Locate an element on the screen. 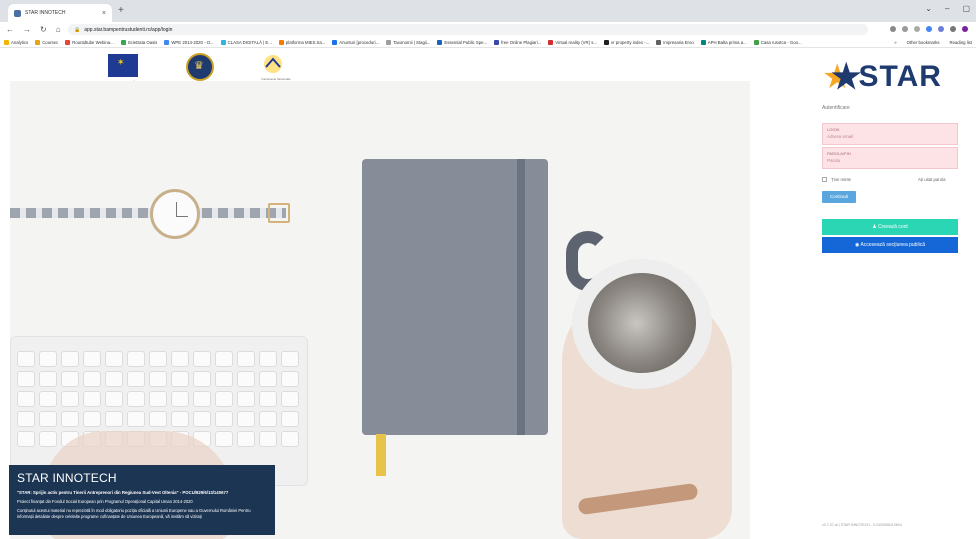  home-icon: ⌂ is located at coordinates (58, 29).